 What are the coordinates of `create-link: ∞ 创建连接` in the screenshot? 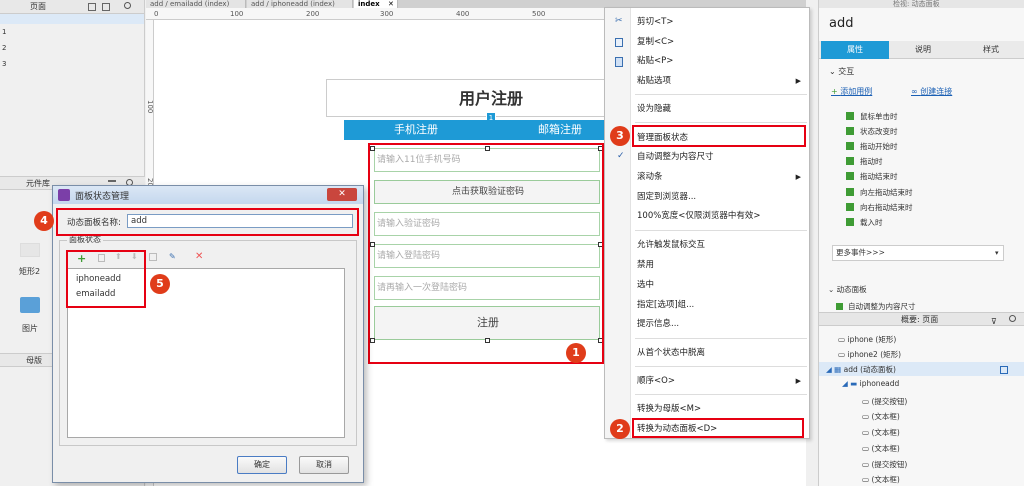 It's located at (931, 91).